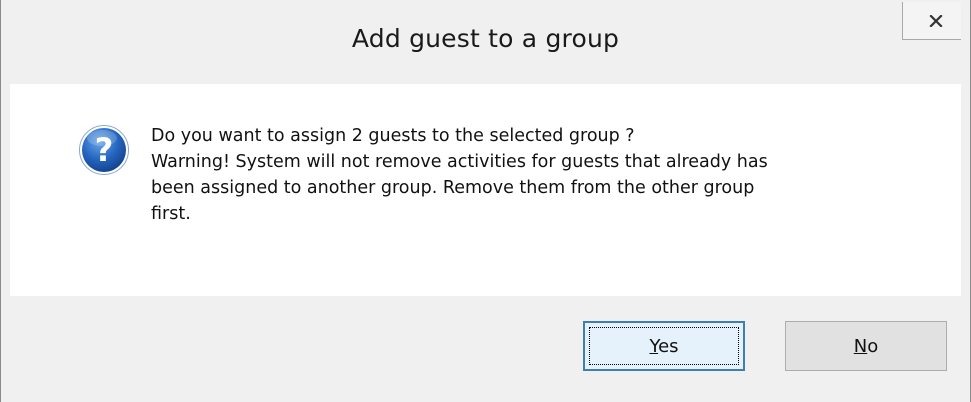  What do you see at coordinates (485, 38) in the screenshot?
I see `dialog-title: Add guest to a group` at bounding box center [485, 38].